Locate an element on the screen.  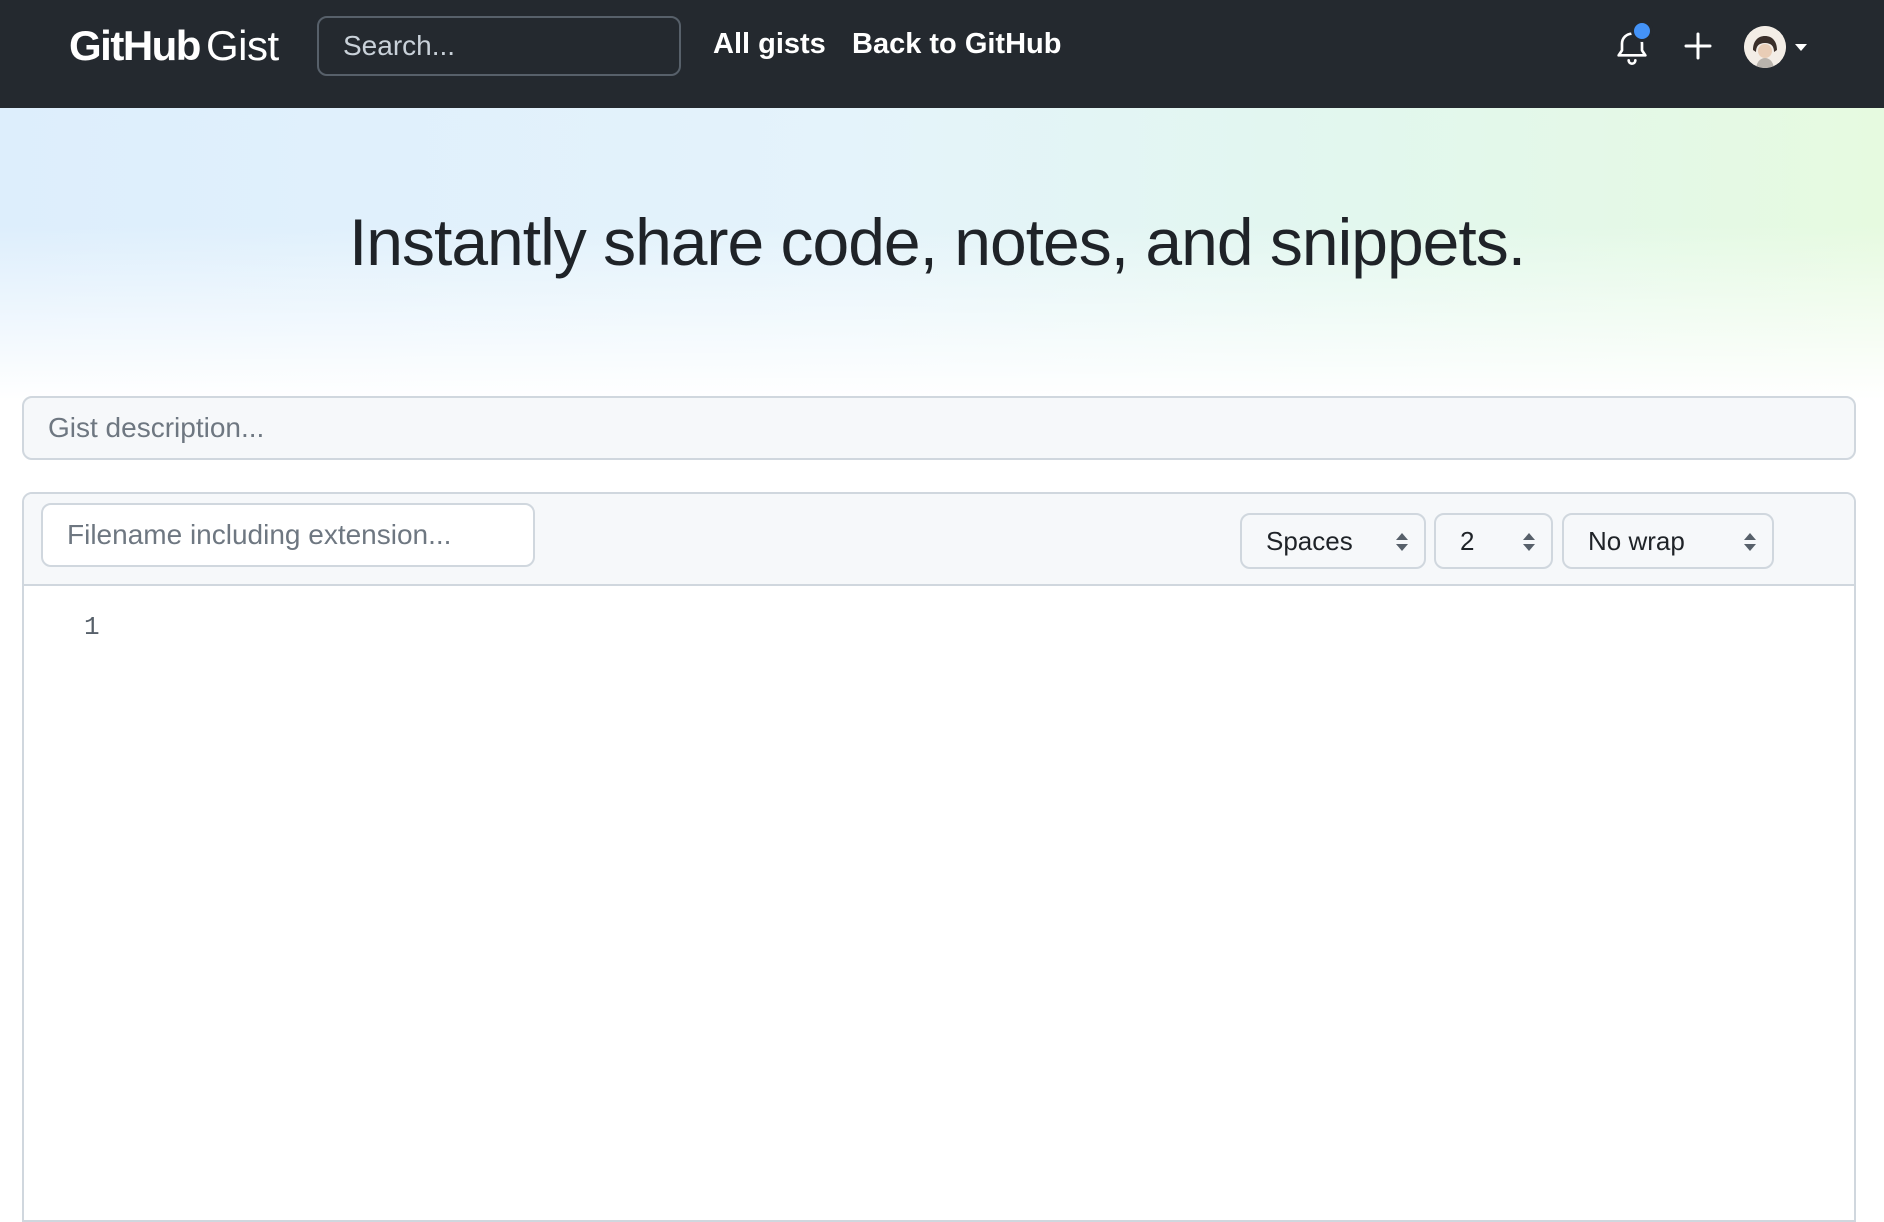
editor-toolbar: Spaces 2 No wrap is located at coordinates (939, 540).